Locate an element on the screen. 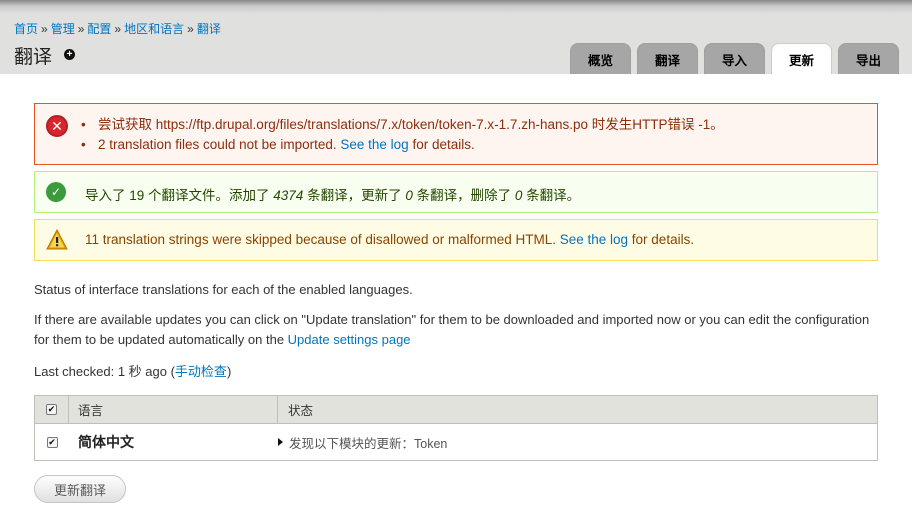 The image size is (912, 518). breadcrumb-config: 配置 is located at coordinates (99, 29).